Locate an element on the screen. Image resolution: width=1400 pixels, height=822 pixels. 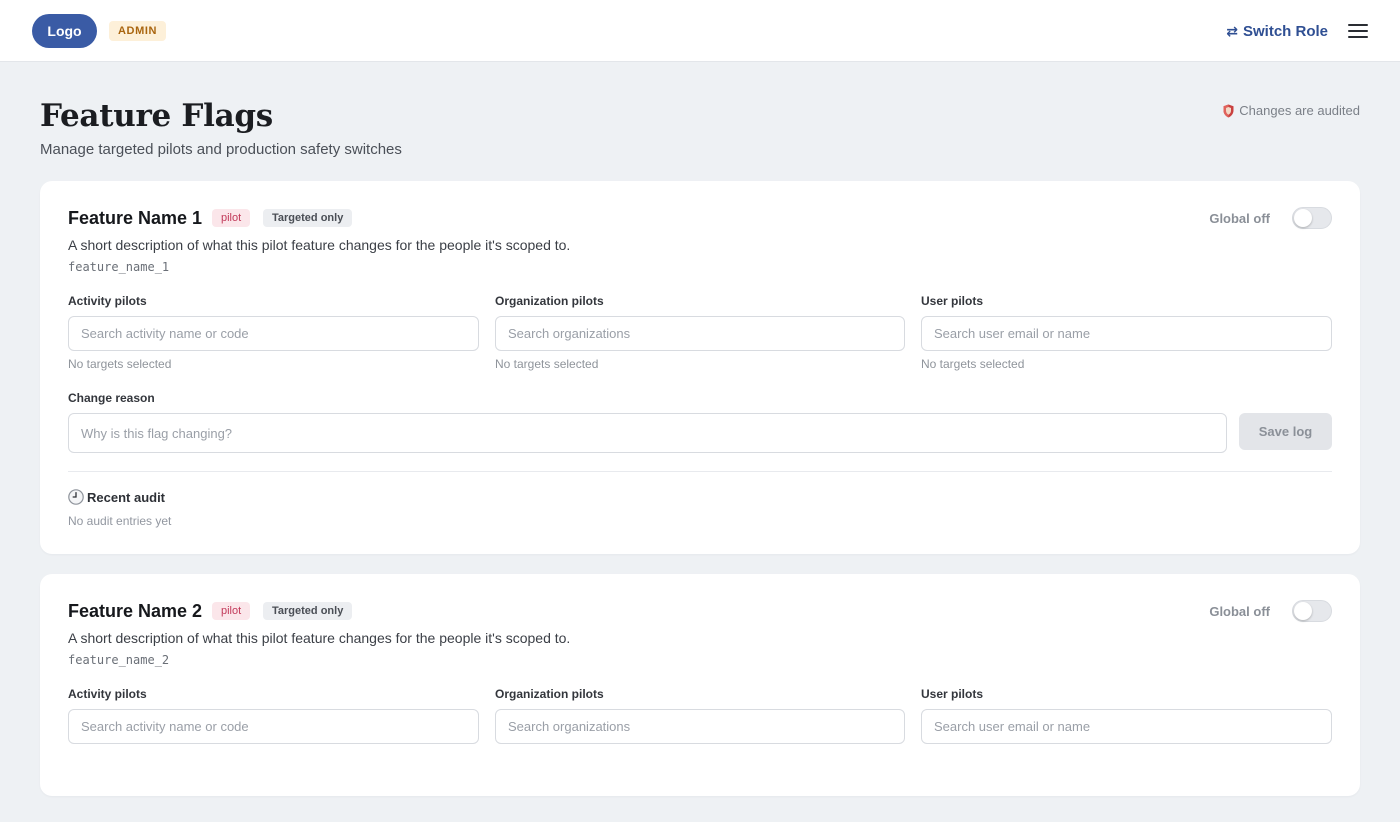
activity-pilots-empty: No targets selected is located at coordinates (120, 364).